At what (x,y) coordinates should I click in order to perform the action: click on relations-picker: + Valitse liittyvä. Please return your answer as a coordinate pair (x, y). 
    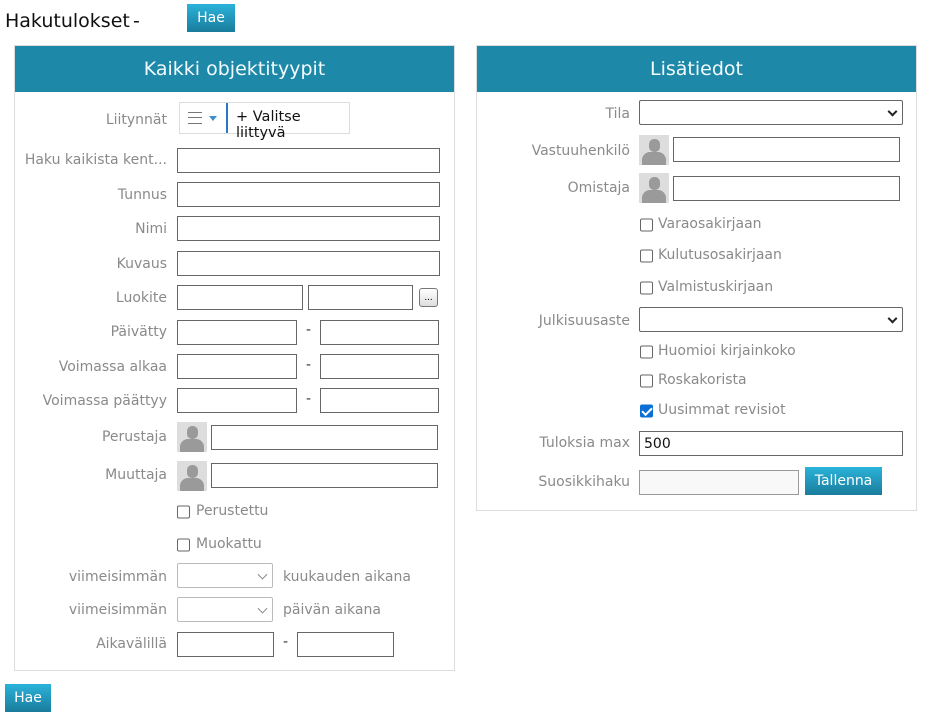
    Looking at the image, I should click on (264, 121).